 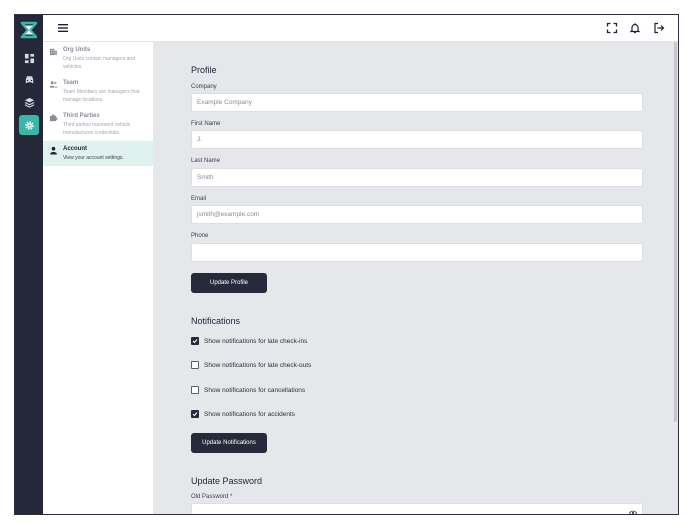 I want to click on notify-accidents-row: Show notifications for accidents, so click(x=243, y=414).